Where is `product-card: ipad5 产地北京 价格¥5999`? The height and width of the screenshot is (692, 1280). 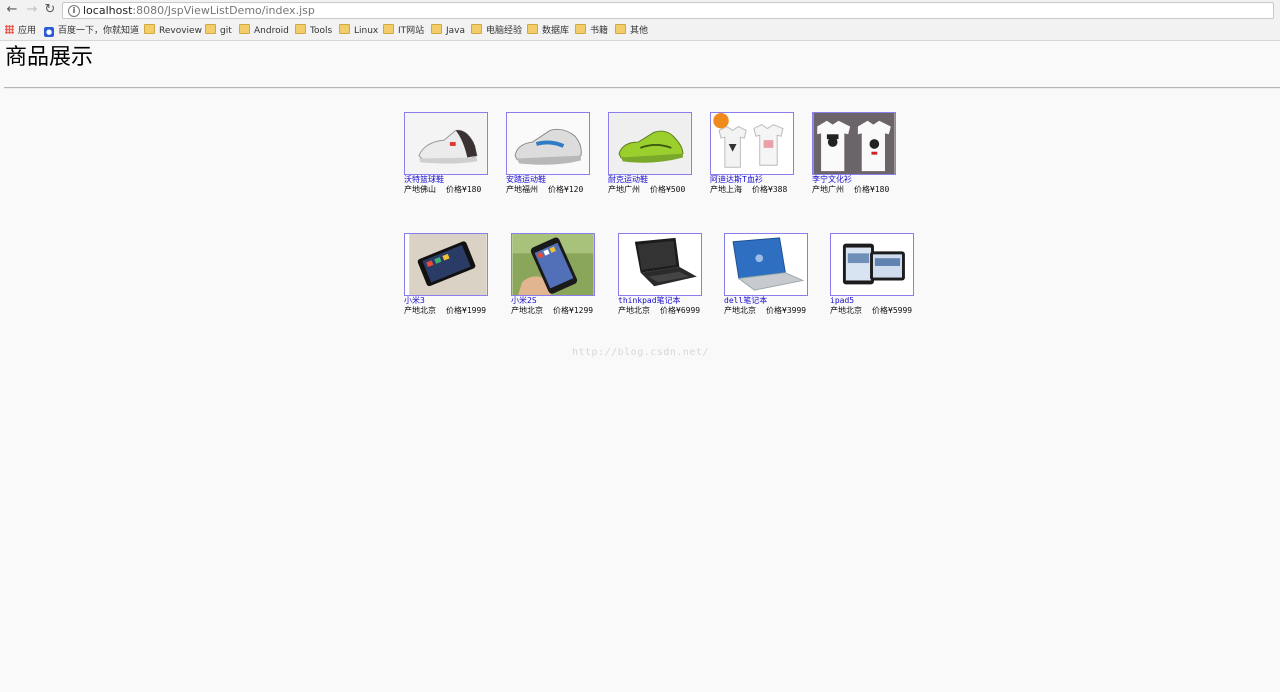
product-card: ipad5 产地北京 价格¥5999 is located at coordinates (885, 274).